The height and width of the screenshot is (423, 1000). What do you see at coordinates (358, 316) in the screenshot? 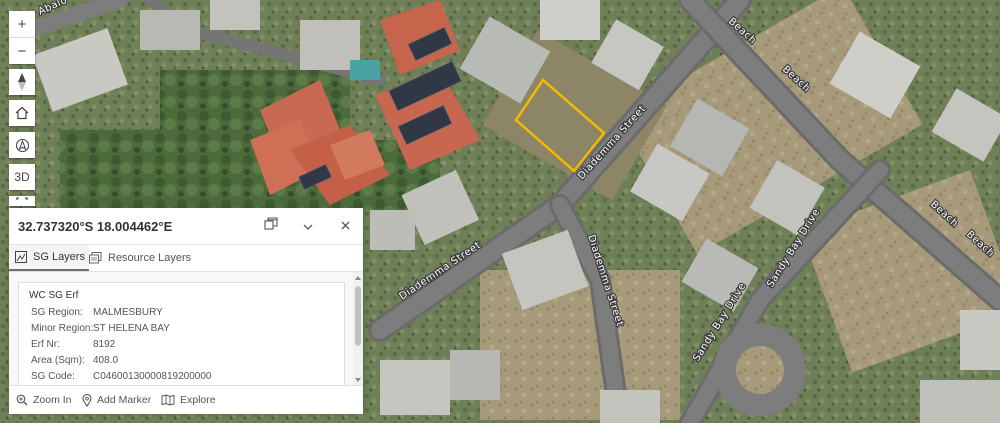
I see `scroll-thumb` at bounding box center [358, 316].